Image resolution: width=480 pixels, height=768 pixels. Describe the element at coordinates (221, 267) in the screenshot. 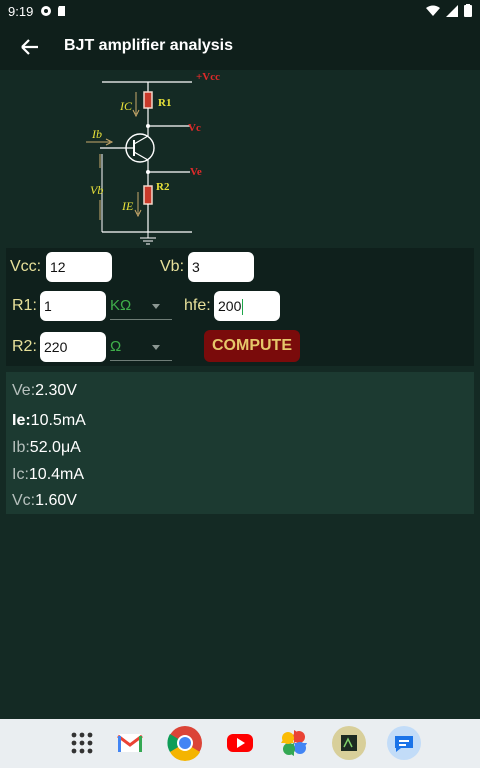

I see `vb-input: 3` at that location.